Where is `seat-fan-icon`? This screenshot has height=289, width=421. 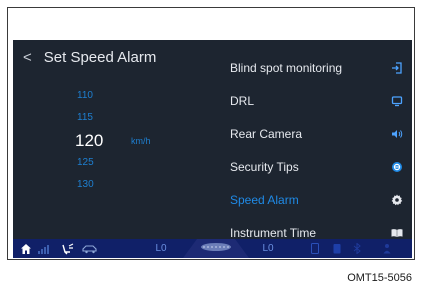 seat-fan-icon is located at coordinates (68, 248).